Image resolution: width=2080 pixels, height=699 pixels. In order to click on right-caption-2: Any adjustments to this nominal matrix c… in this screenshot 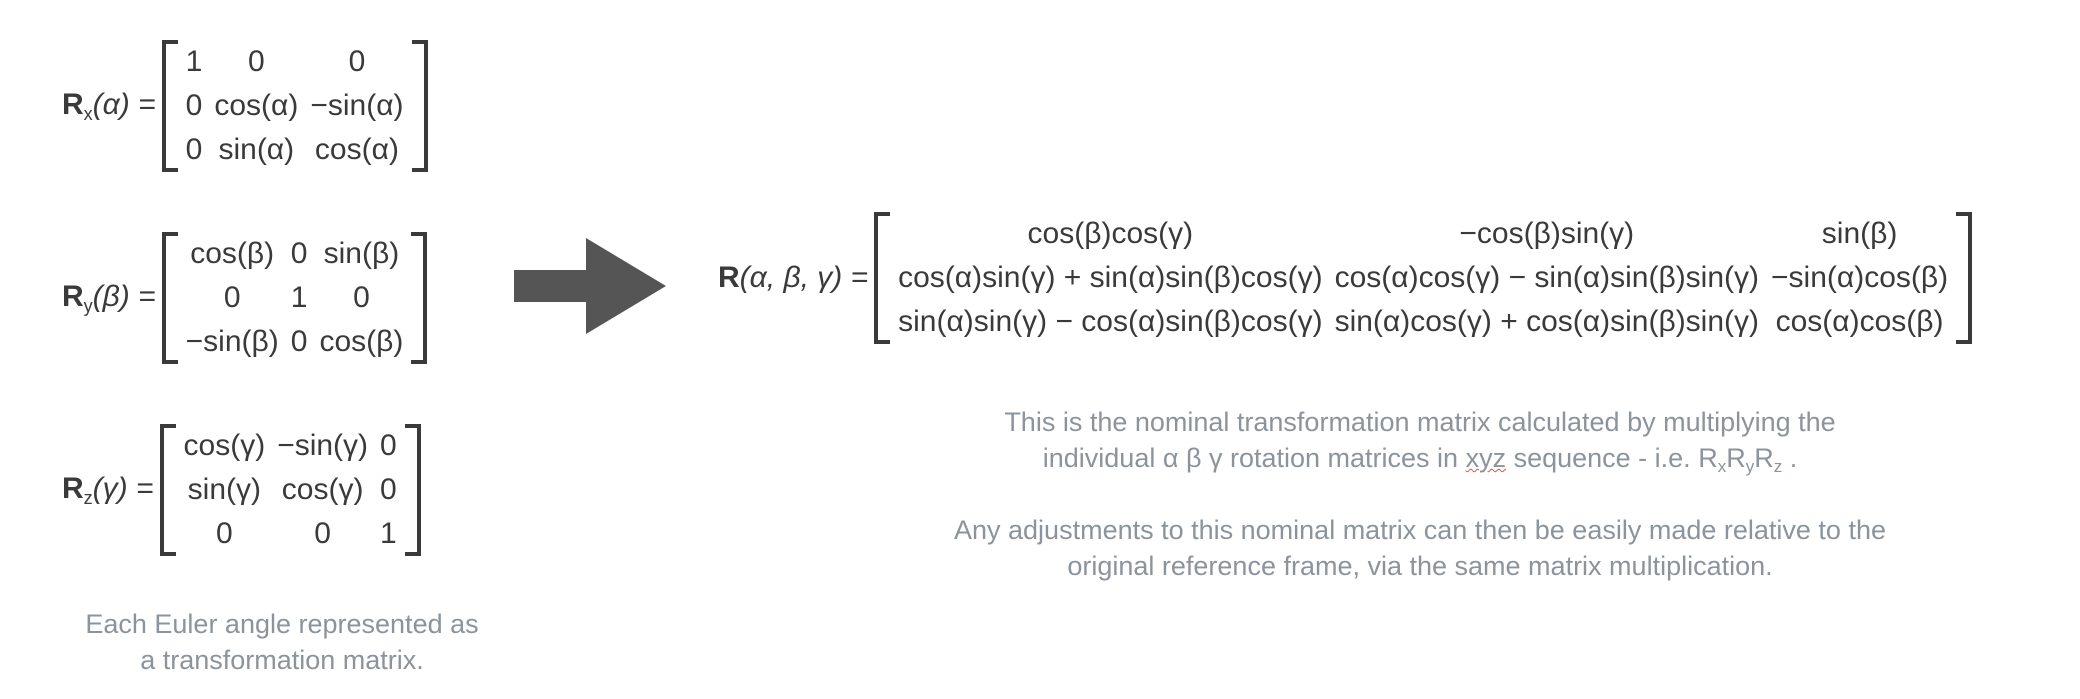, I will do `click(1420, 548)`.